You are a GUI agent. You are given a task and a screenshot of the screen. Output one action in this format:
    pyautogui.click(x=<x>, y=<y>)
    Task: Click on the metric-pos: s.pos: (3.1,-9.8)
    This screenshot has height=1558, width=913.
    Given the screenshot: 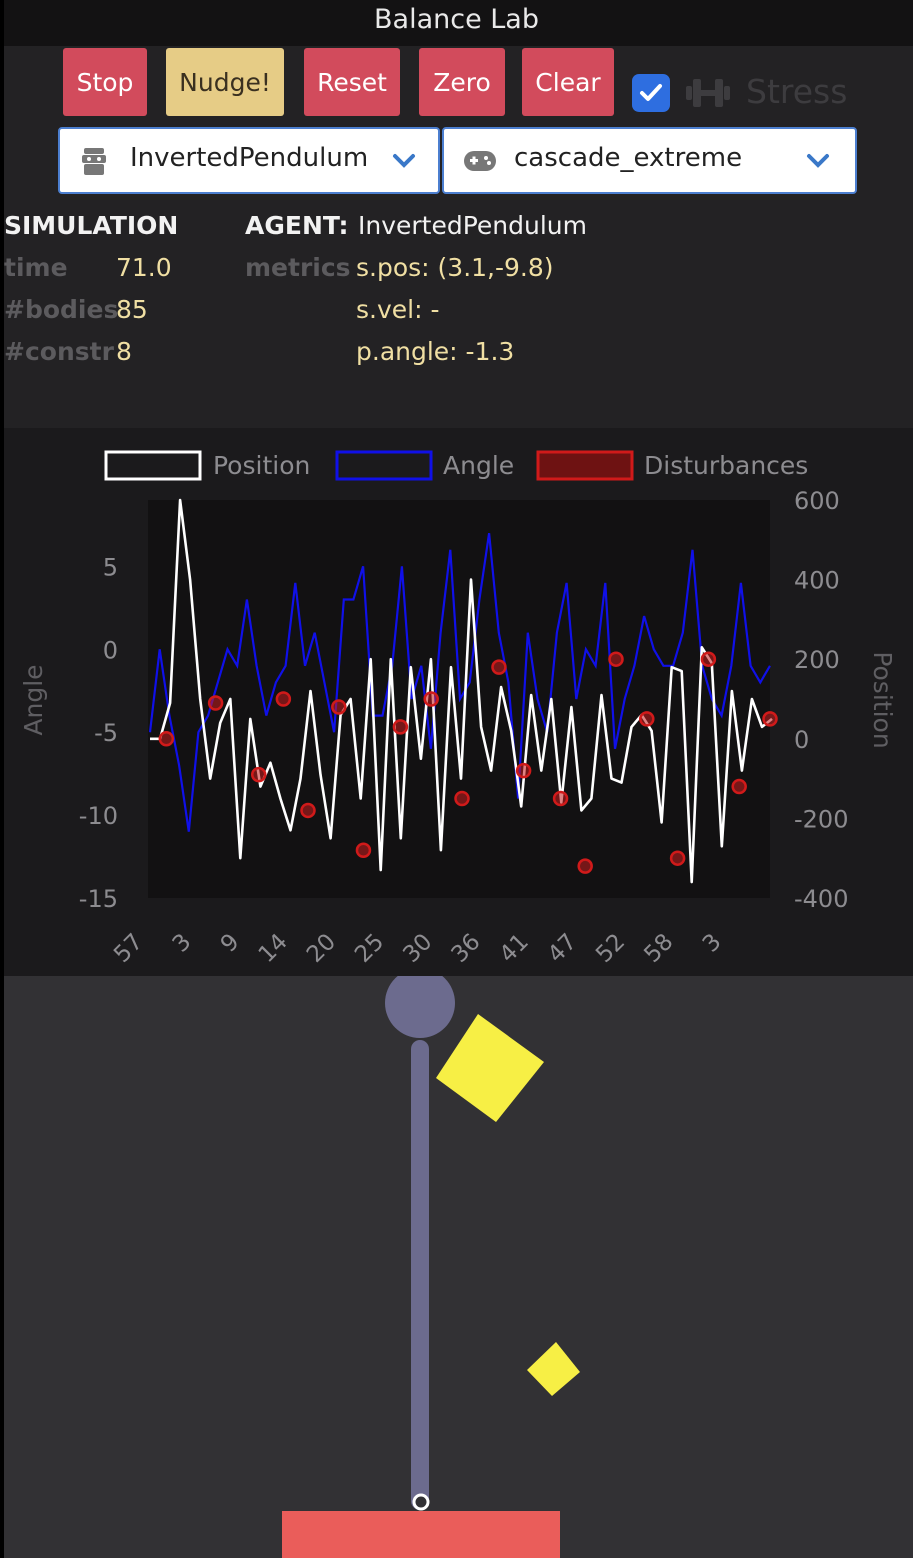 What is the action you would take?
    pyautogui.click(x=455, y=267)
    